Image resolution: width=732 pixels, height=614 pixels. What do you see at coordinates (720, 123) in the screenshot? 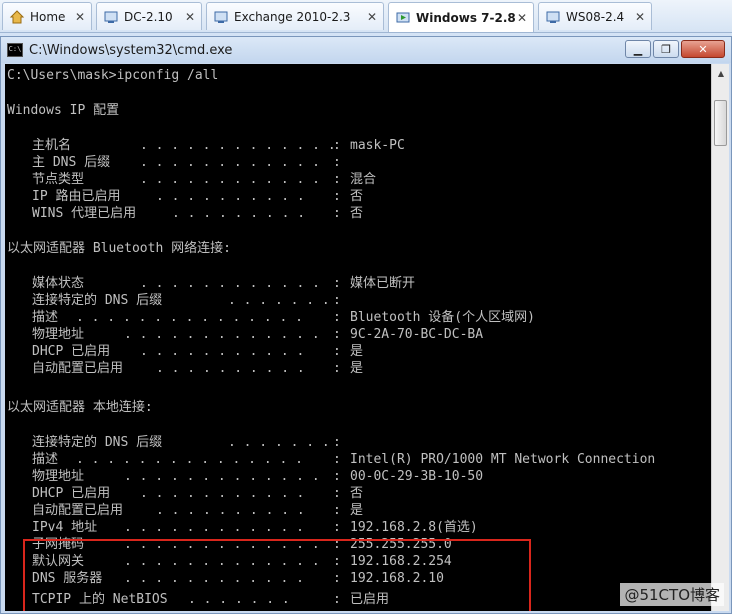
I see `scrollbar-thumb` at bounding box center [720, 123].